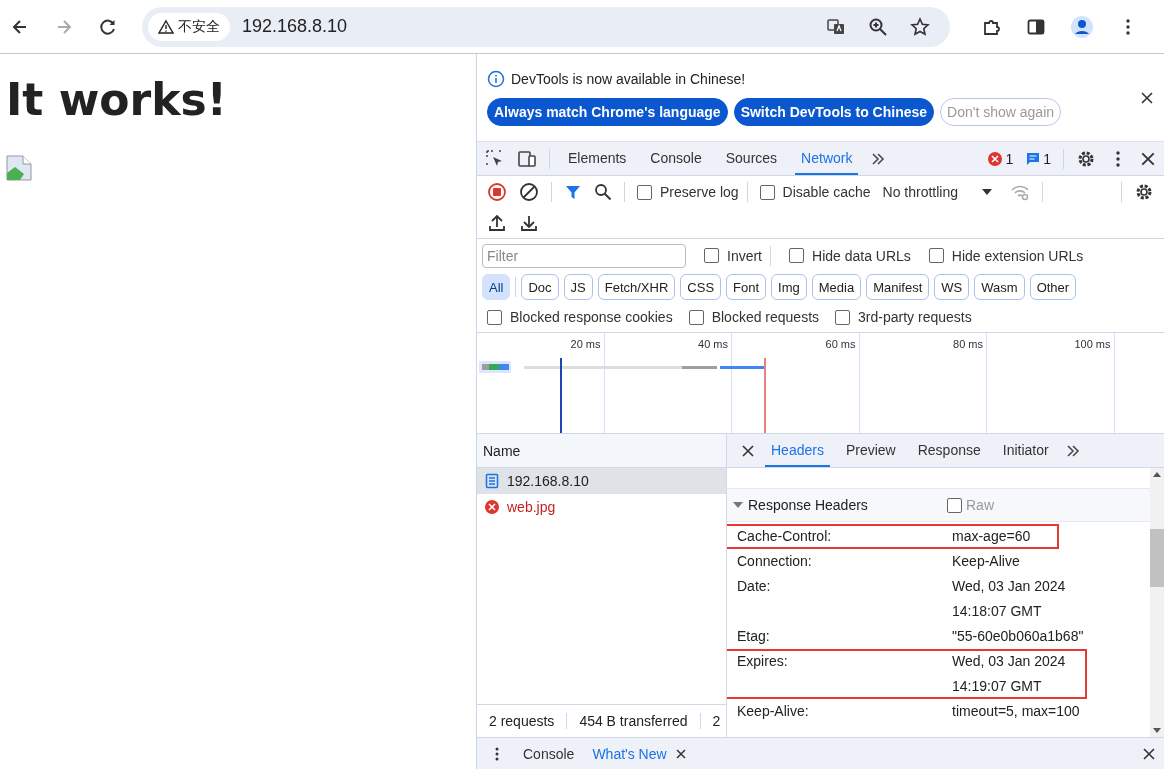 This screenshot has width=1164, height=769. I want to click on star-icon, so click(920, 26).